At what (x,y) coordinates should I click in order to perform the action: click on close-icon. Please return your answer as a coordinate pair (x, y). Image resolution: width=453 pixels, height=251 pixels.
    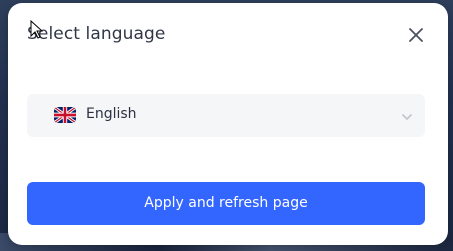
    Looking at the image, I should click on (416, 35).